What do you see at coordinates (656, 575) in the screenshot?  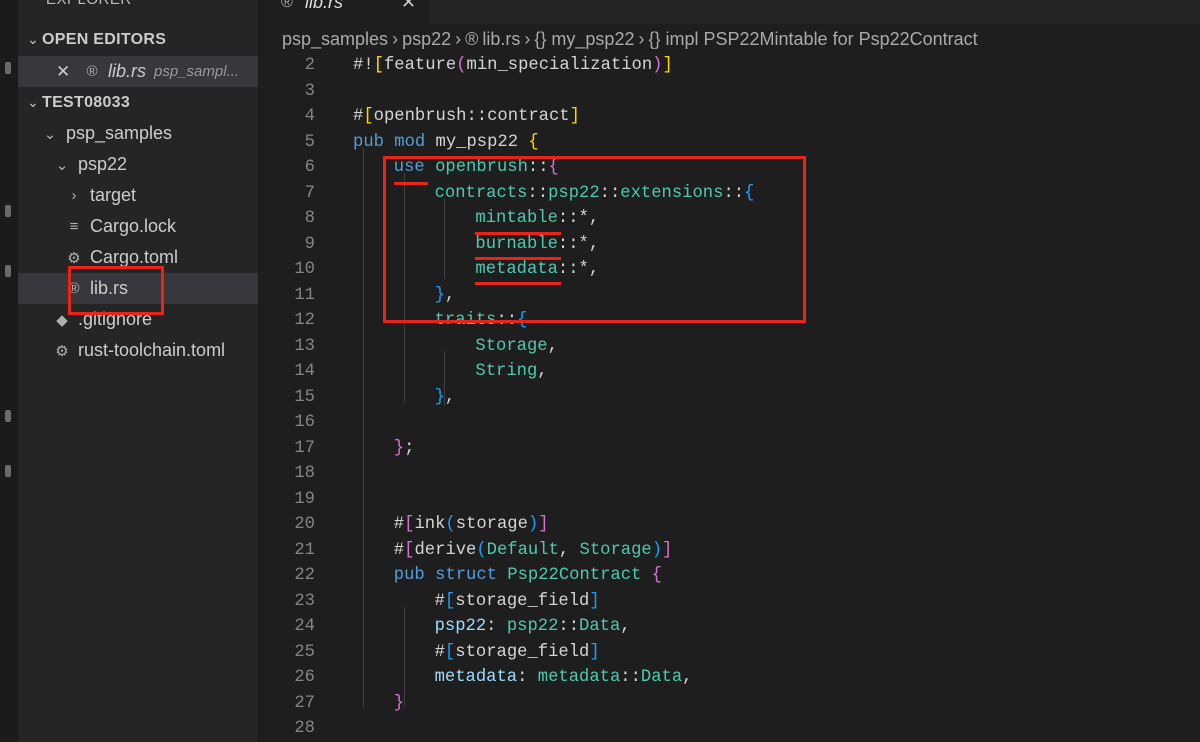 I see `code-token: {` at bounding box center [656, 575].